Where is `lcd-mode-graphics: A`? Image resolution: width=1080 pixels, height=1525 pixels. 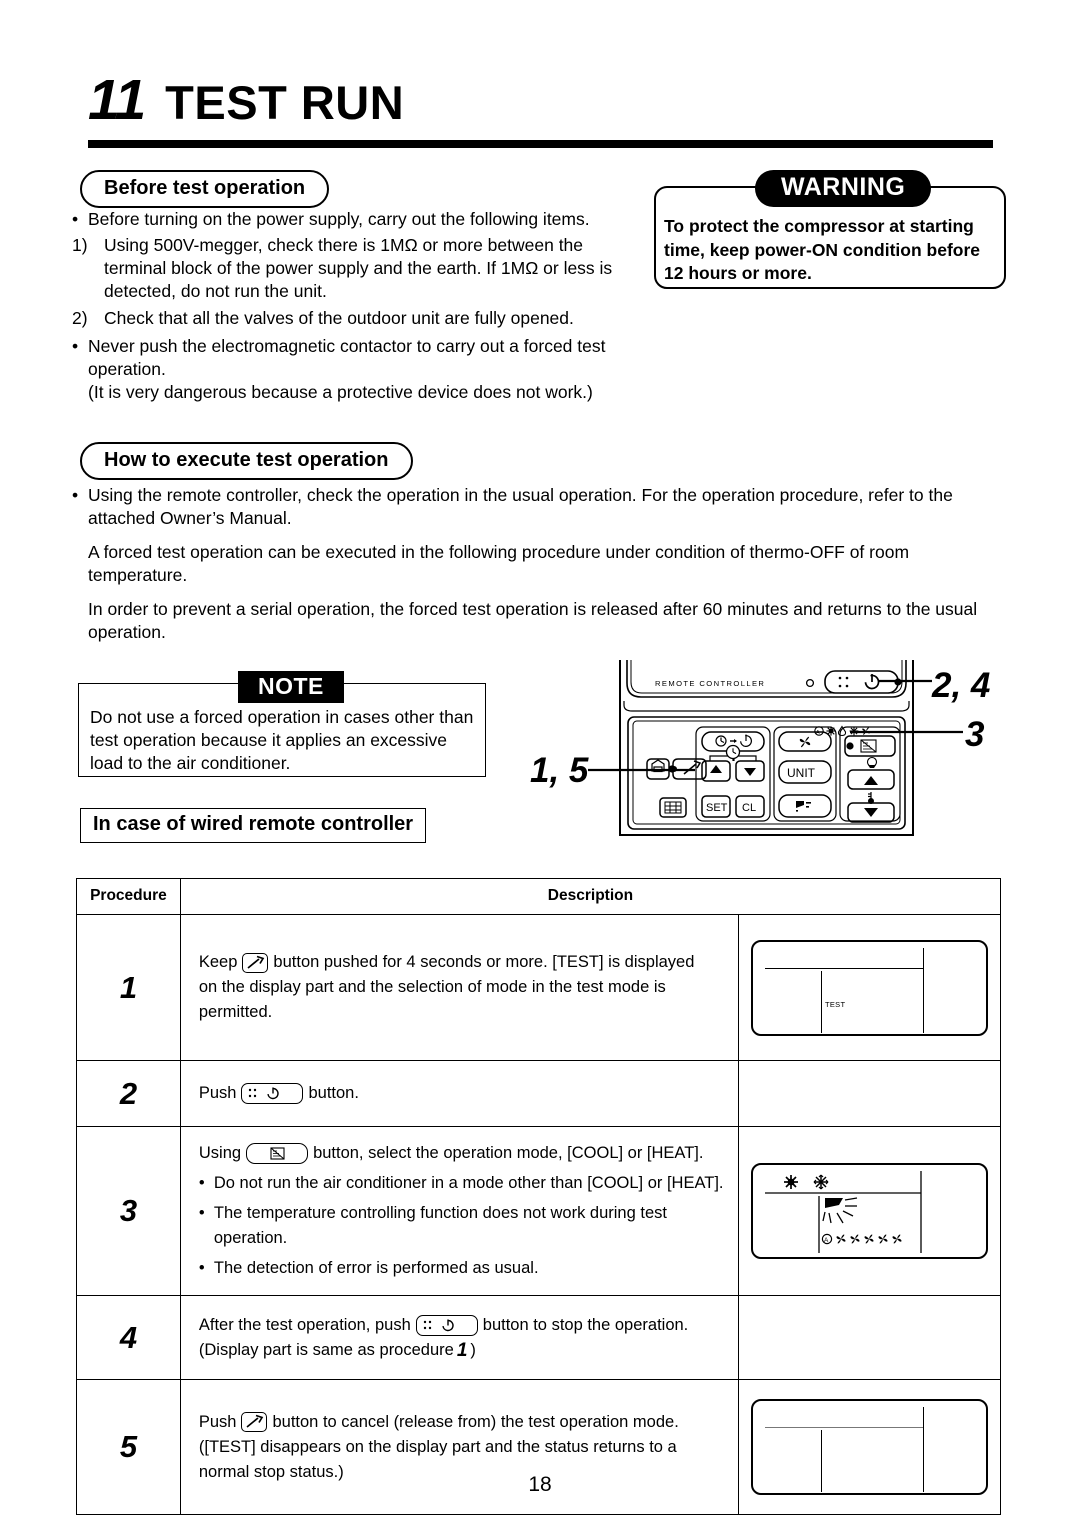 lcd-mode-graphics: A is located at coordinates (843, 1212).